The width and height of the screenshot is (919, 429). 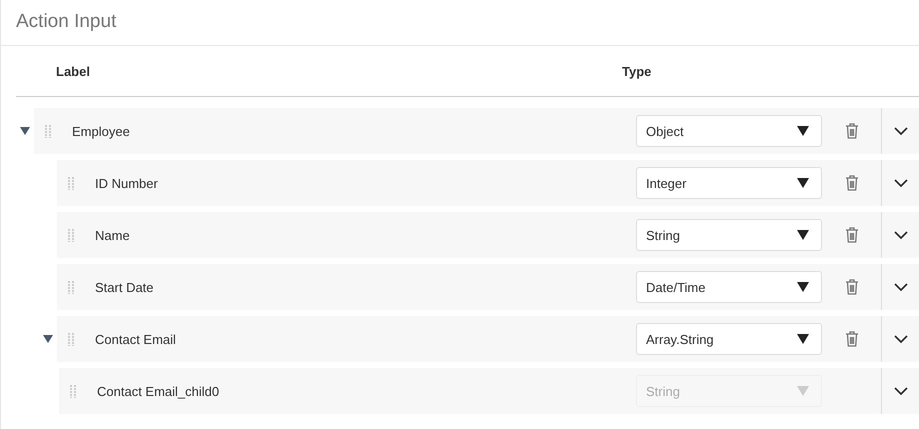 What do you see at coordinates (729, 183) in the screenshot?
I see `type-dropdown: Integer` at bounding box center [729, 183].